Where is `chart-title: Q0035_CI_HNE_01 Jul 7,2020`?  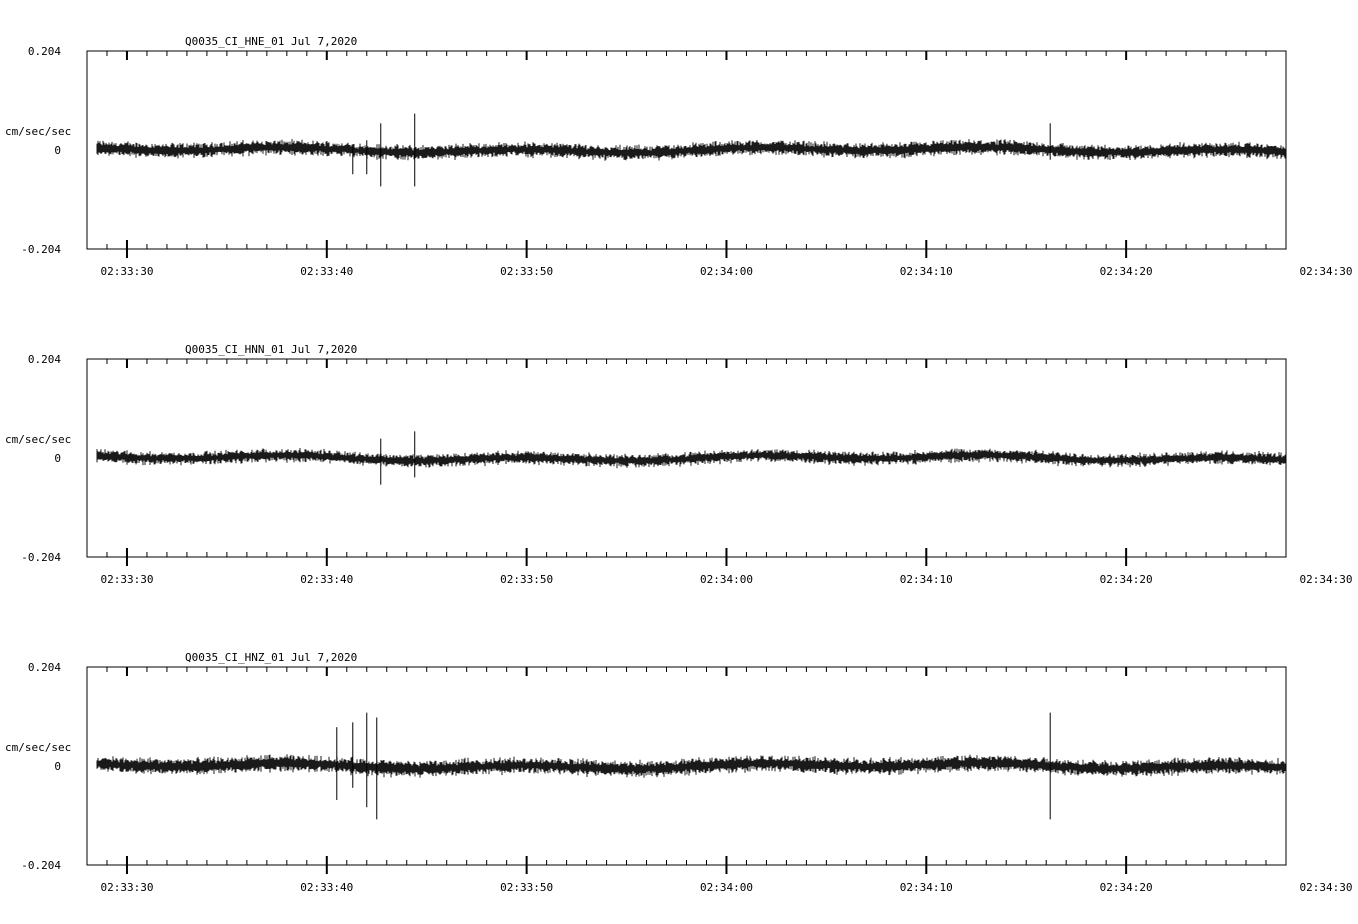
chart-title: Q0035_CI_HNE_01 Jul 7,2020 is located at coordinates (271, 41).